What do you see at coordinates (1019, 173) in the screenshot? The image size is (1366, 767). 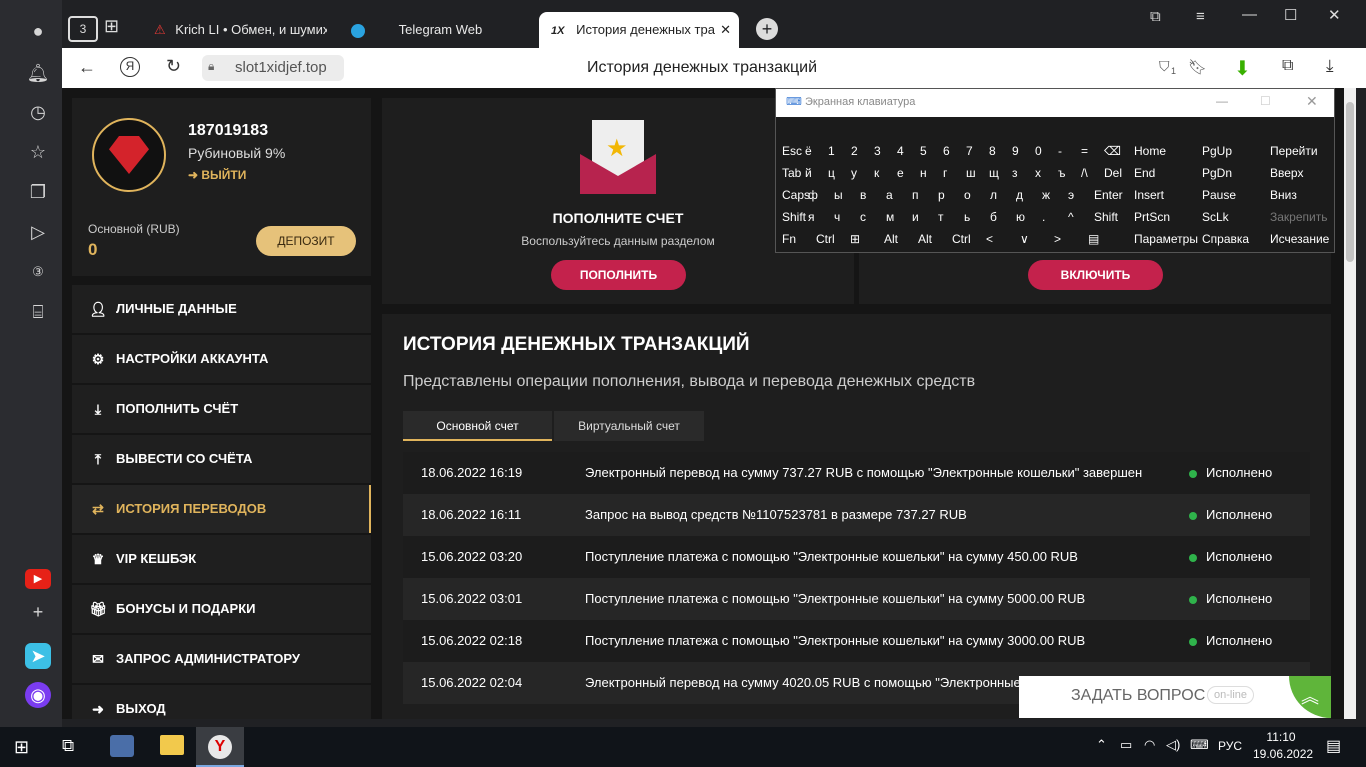 I see `osk-key: з` at bounding box center [1019, 173].